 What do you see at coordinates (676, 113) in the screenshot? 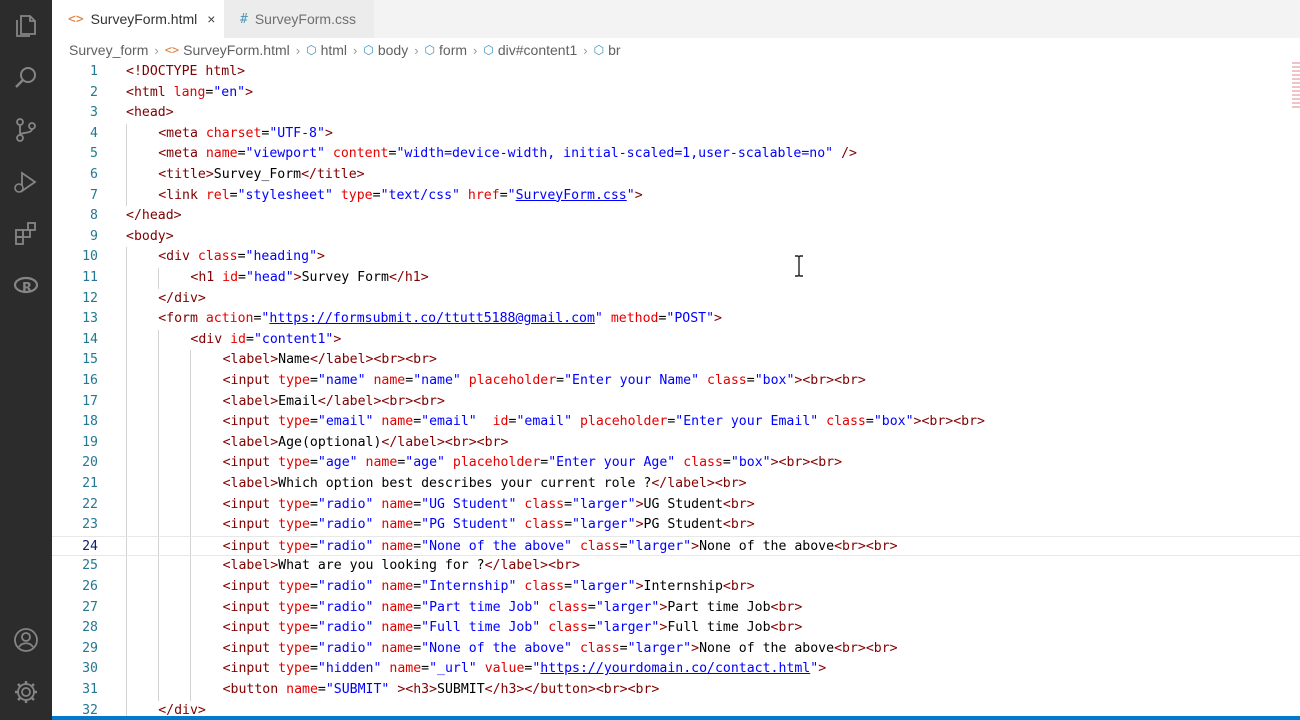
I see `code-line: 3 <head>` at bounding box center [676, 113].